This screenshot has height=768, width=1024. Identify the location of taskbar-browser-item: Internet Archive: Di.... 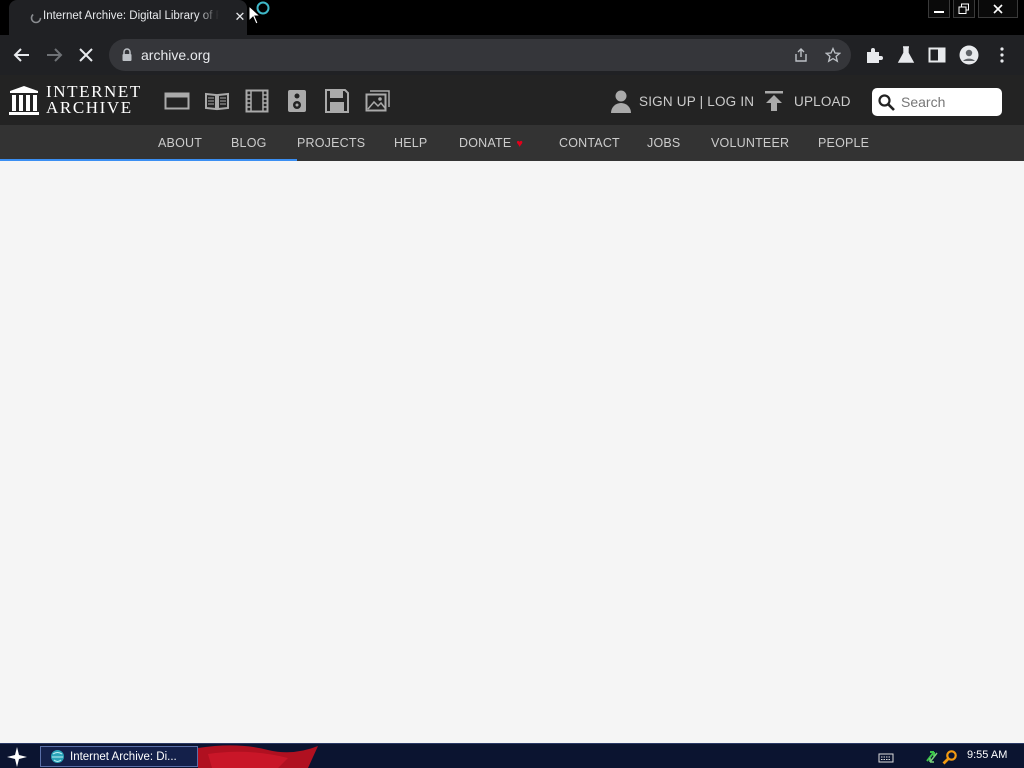
(119, 756).